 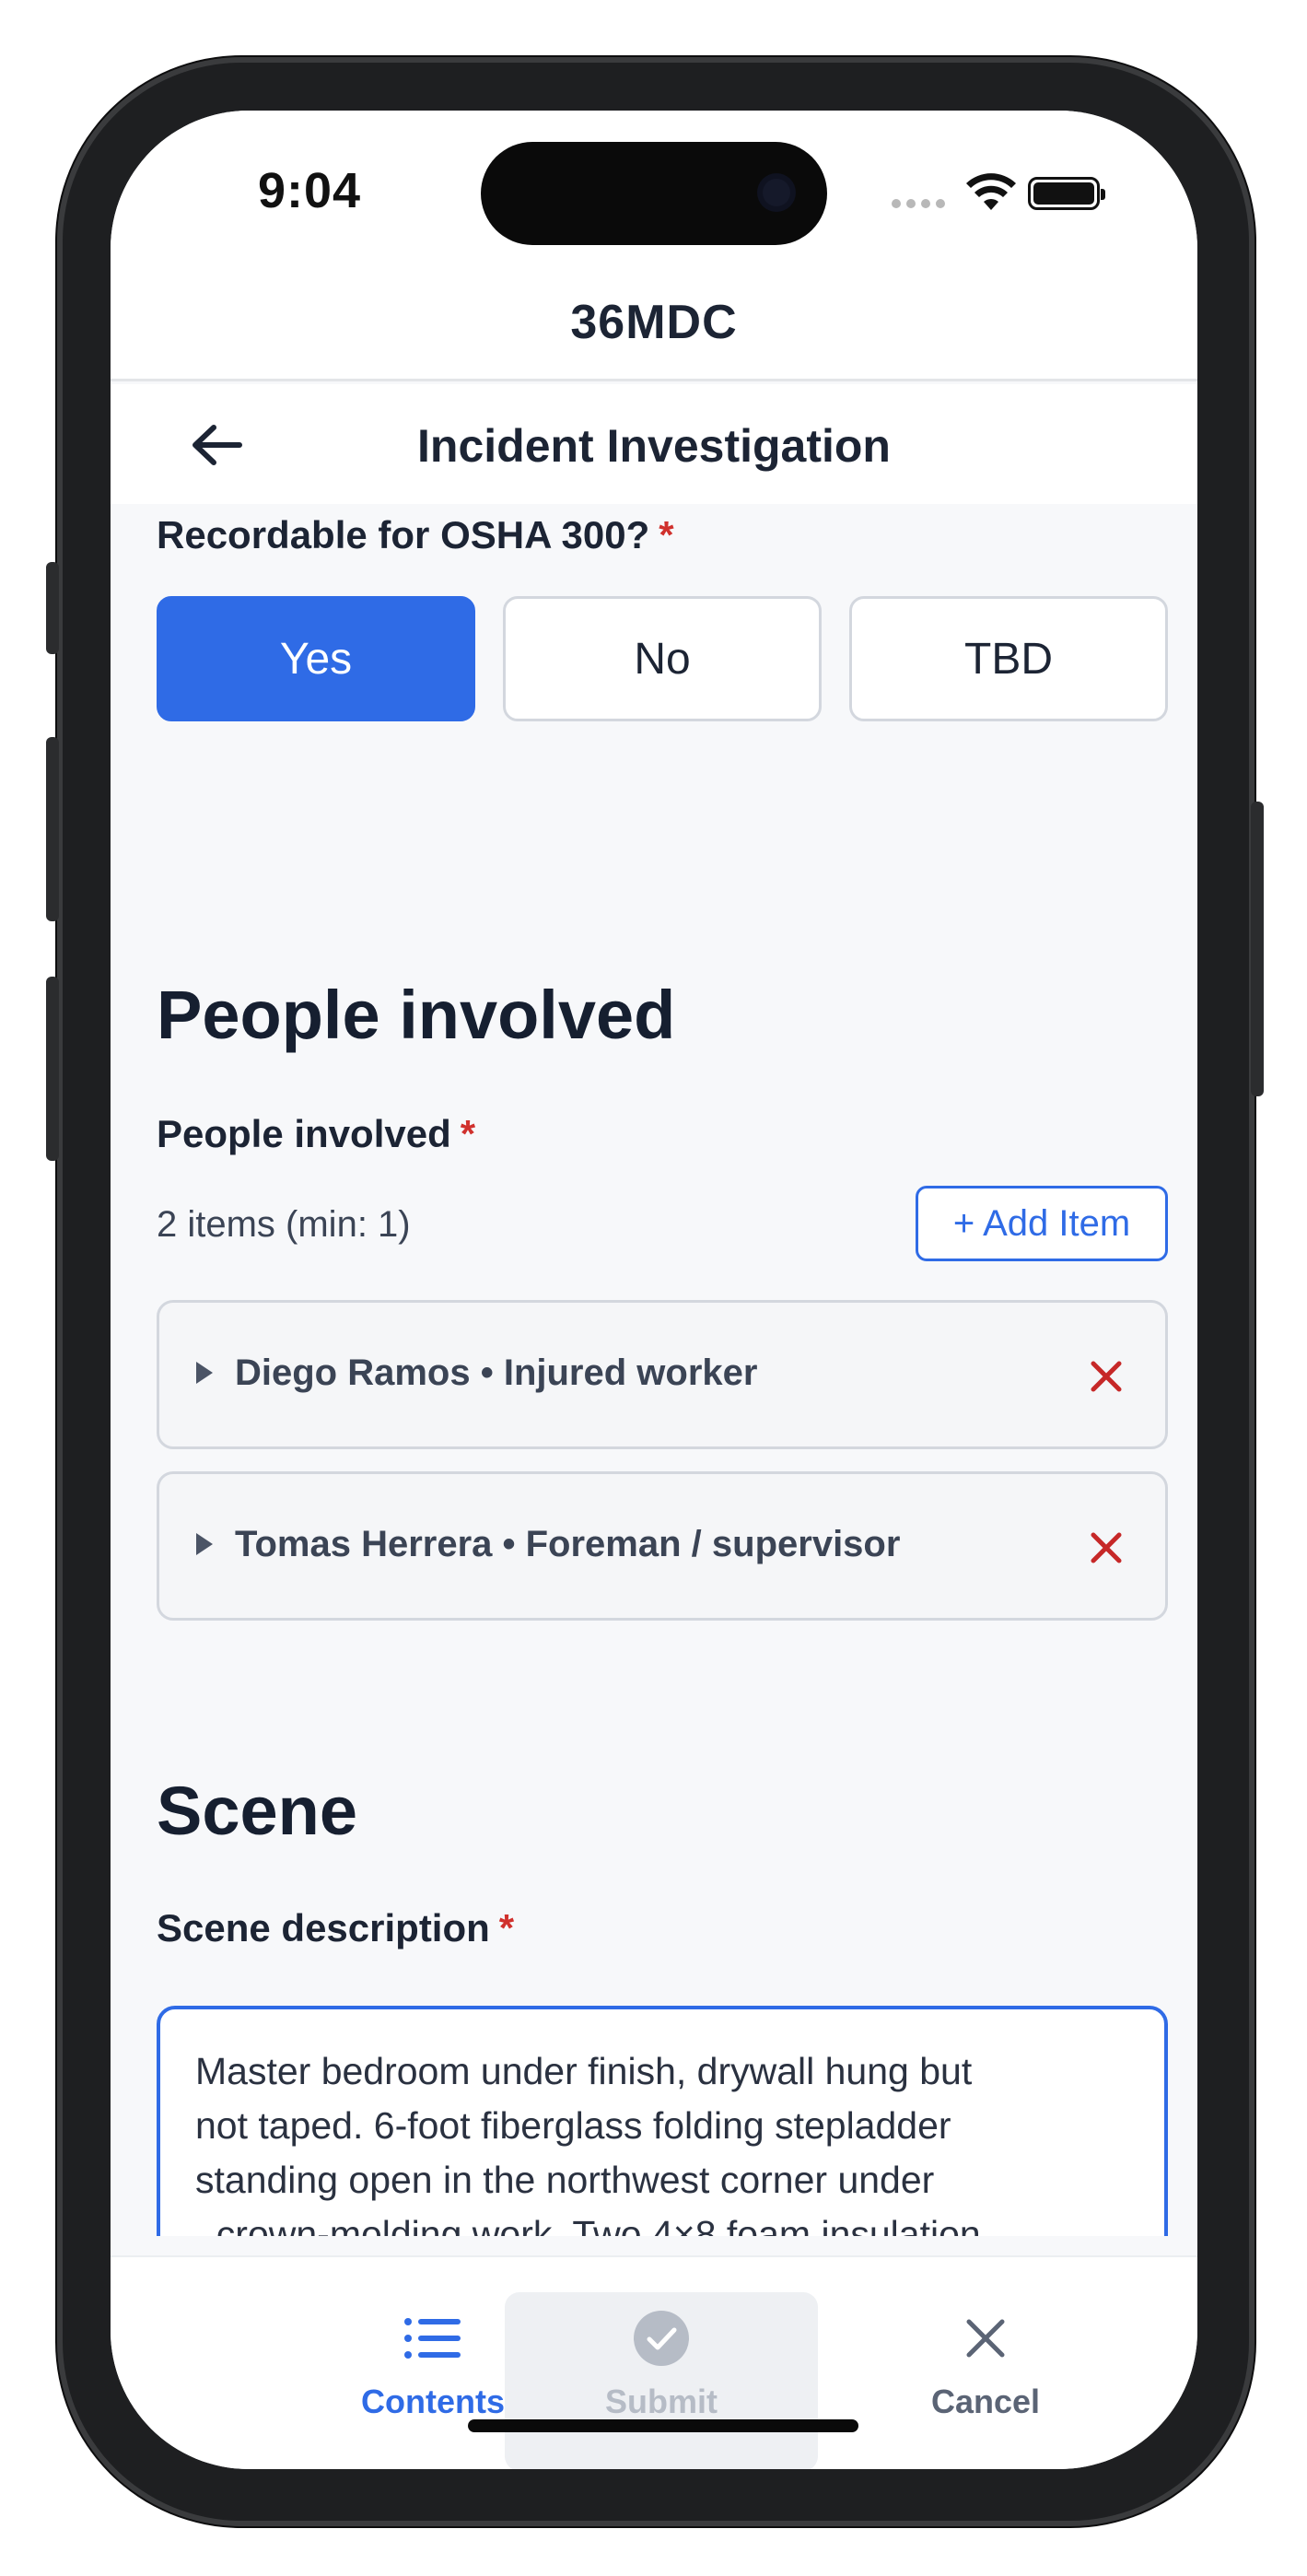 What do you see at coordinates (53, 608) in the screenshot?
I see `silent-switch` at bounding box center [53, 608].